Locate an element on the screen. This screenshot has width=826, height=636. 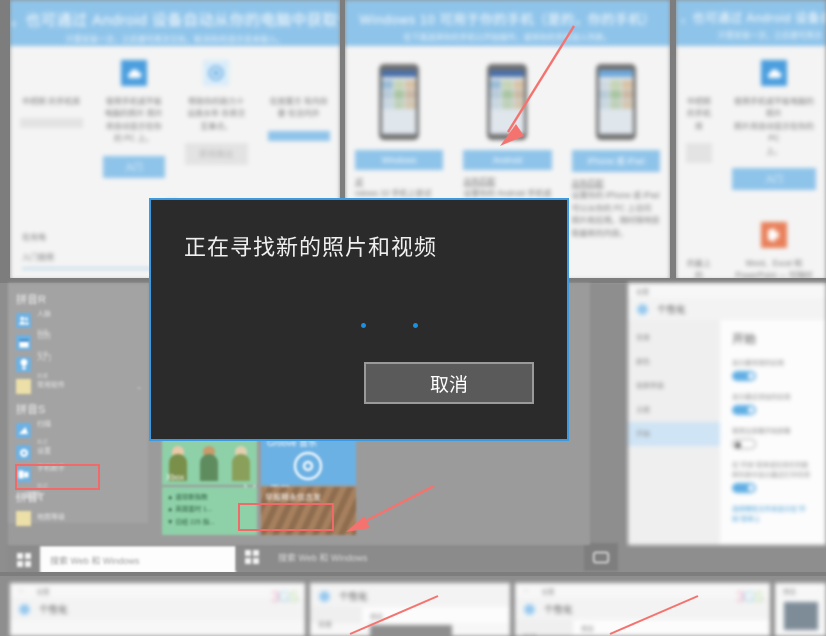
app-item-folder: 常用软件 ⌄ is located at coordinates (78, 386).